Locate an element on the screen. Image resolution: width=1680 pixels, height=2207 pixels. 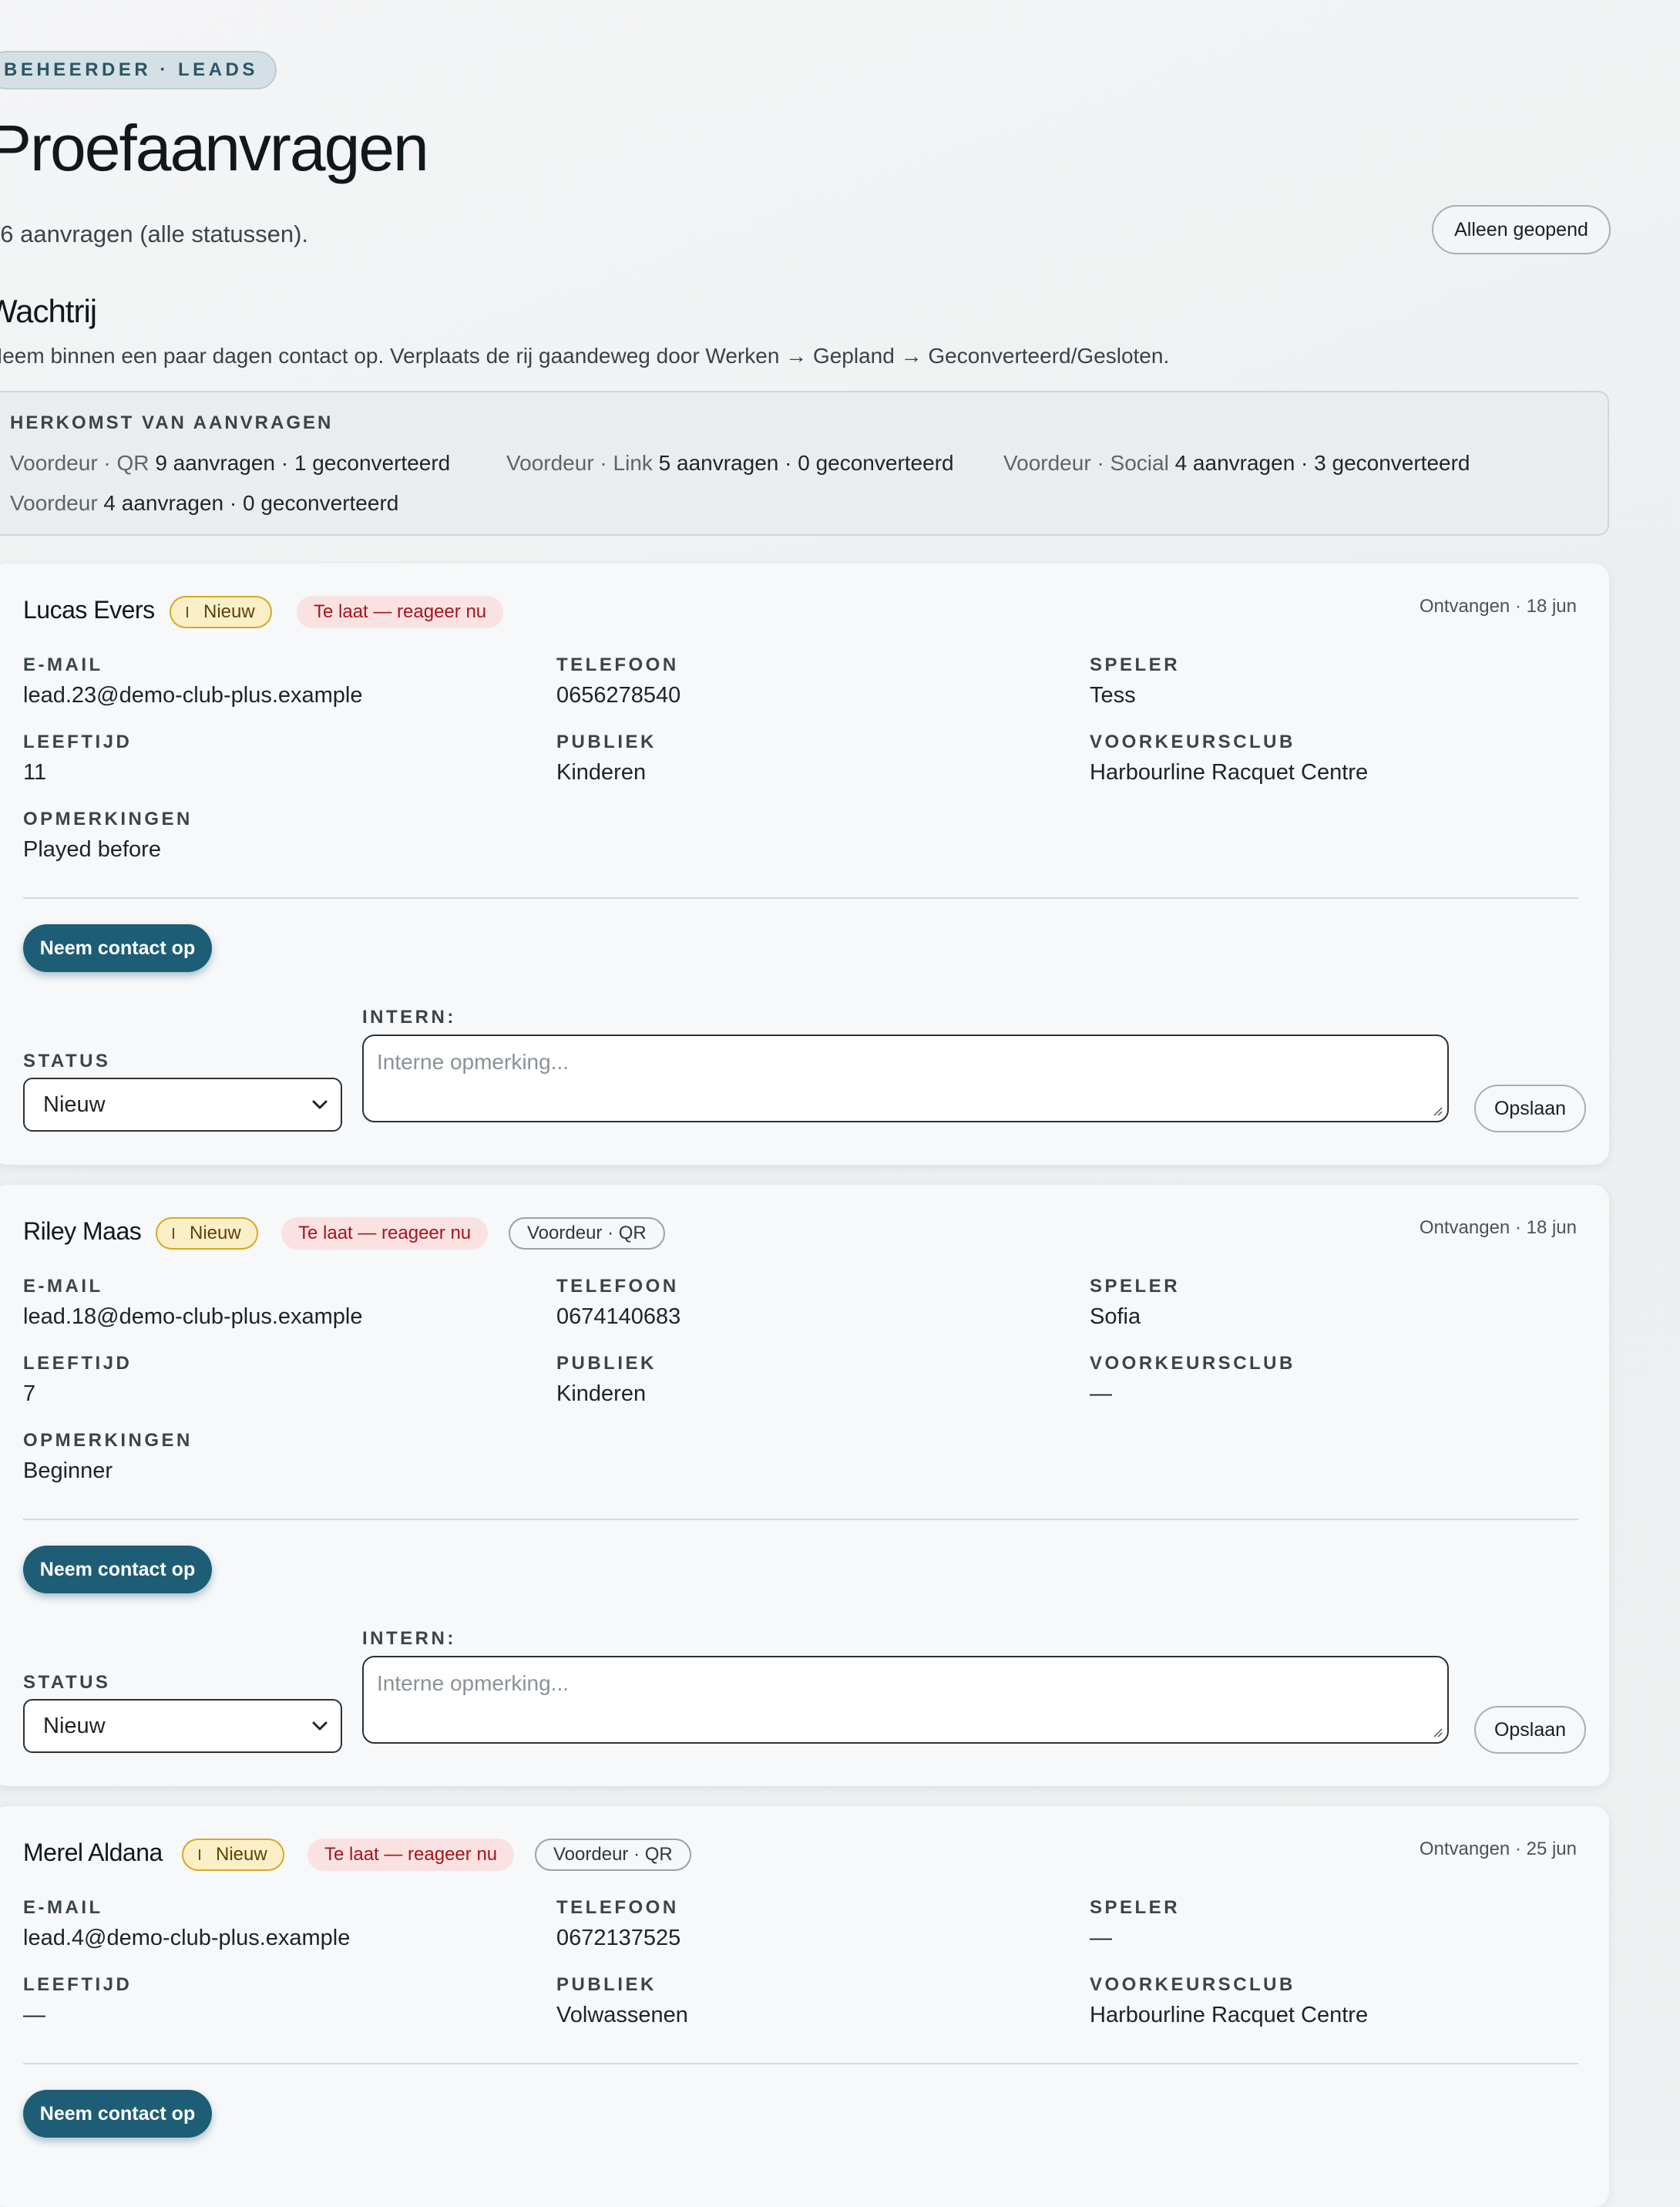
player-value: Sofia is located at coordinates (1116, 1316).